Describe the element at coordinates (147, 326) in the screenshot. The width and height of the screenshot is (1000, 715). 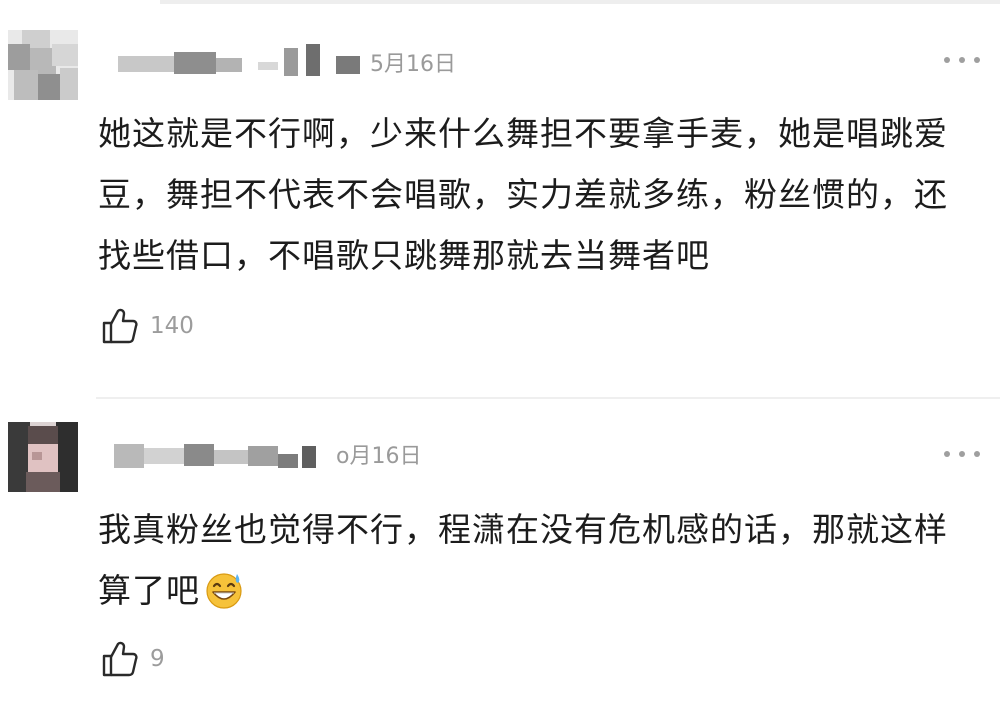
I see `like-button: 140` at that location.